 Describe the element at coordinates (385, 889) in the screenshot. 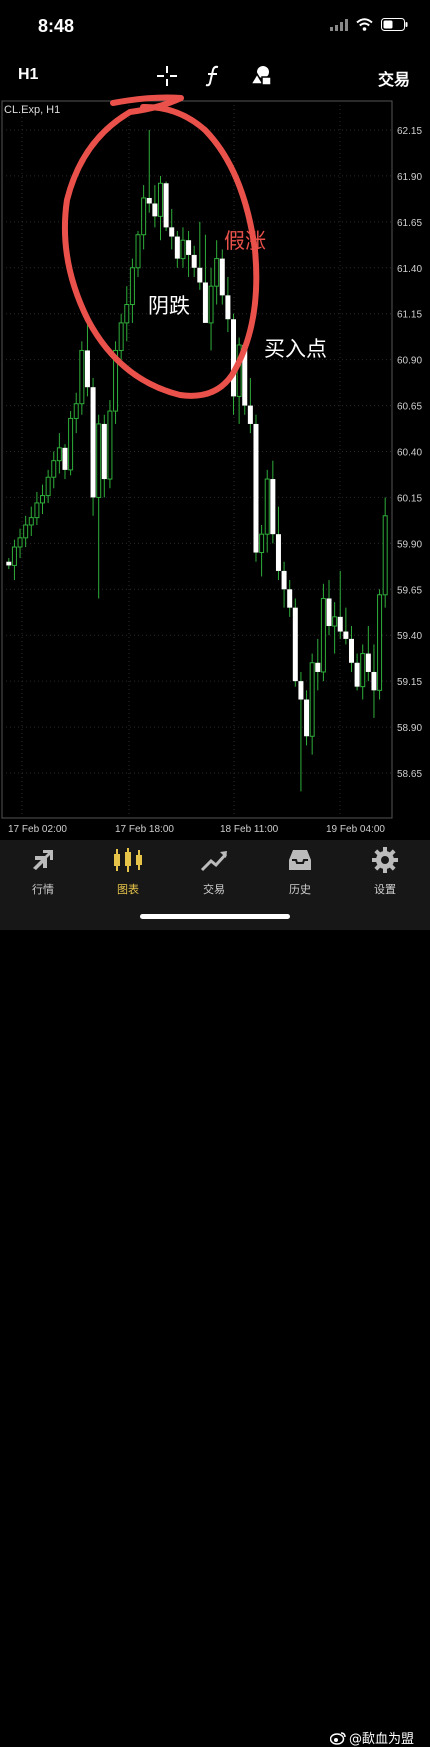

I see `tab-label: 设置` at that location.